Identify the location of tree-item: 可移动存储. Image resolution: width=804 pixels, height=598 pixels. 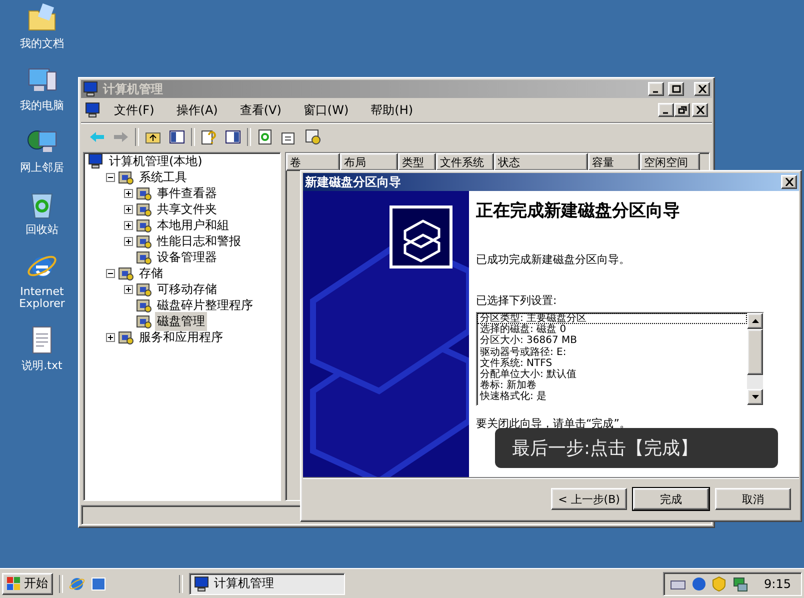
(187, 289).